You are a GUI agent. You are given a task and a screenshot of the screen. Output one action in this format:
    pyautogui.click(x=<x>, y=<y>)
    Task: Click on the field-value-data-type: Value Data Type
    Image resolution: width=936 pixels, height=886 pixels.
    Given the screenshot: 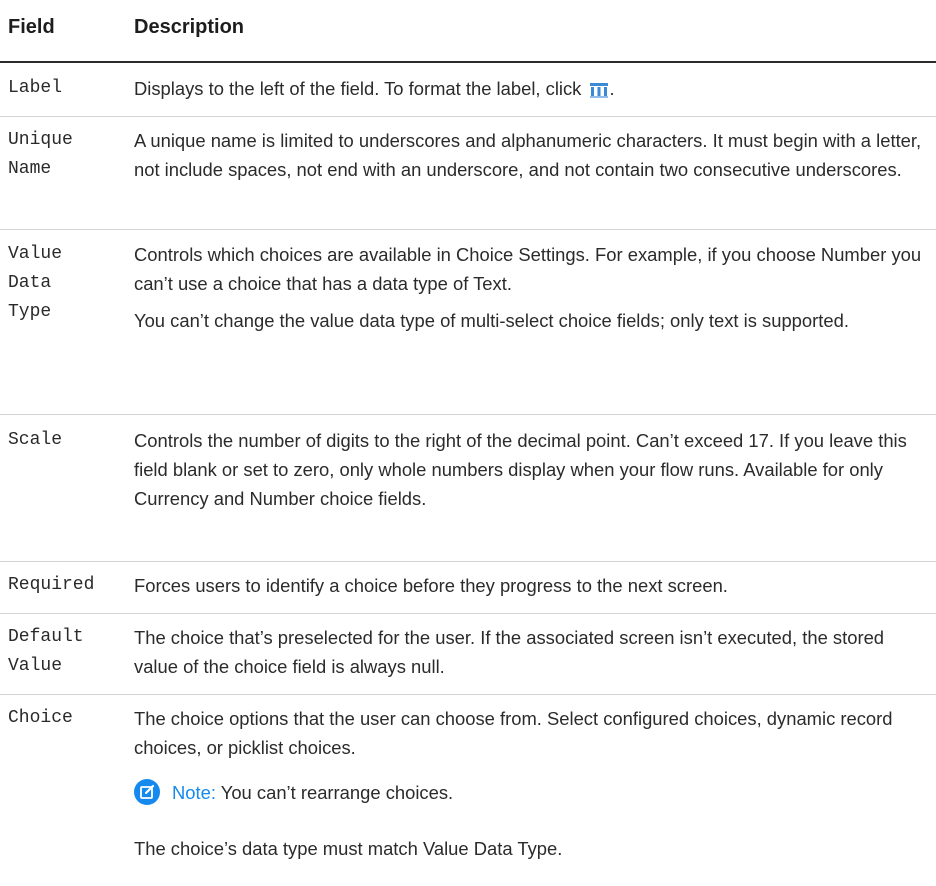 What is the action you would take?
    pyautogui.click(x=64, y=283)
    